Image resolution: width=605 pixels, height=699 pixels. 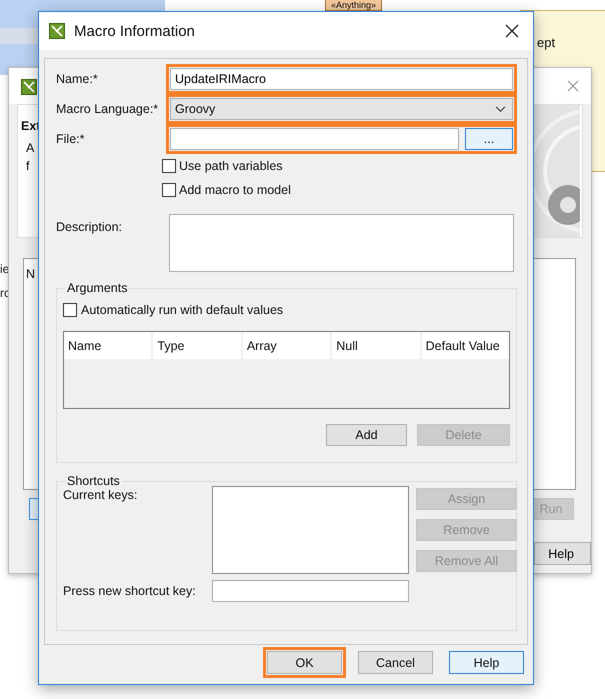 I want to click on name-field: UpdateIRIMacro, so click(x=341, y=79).